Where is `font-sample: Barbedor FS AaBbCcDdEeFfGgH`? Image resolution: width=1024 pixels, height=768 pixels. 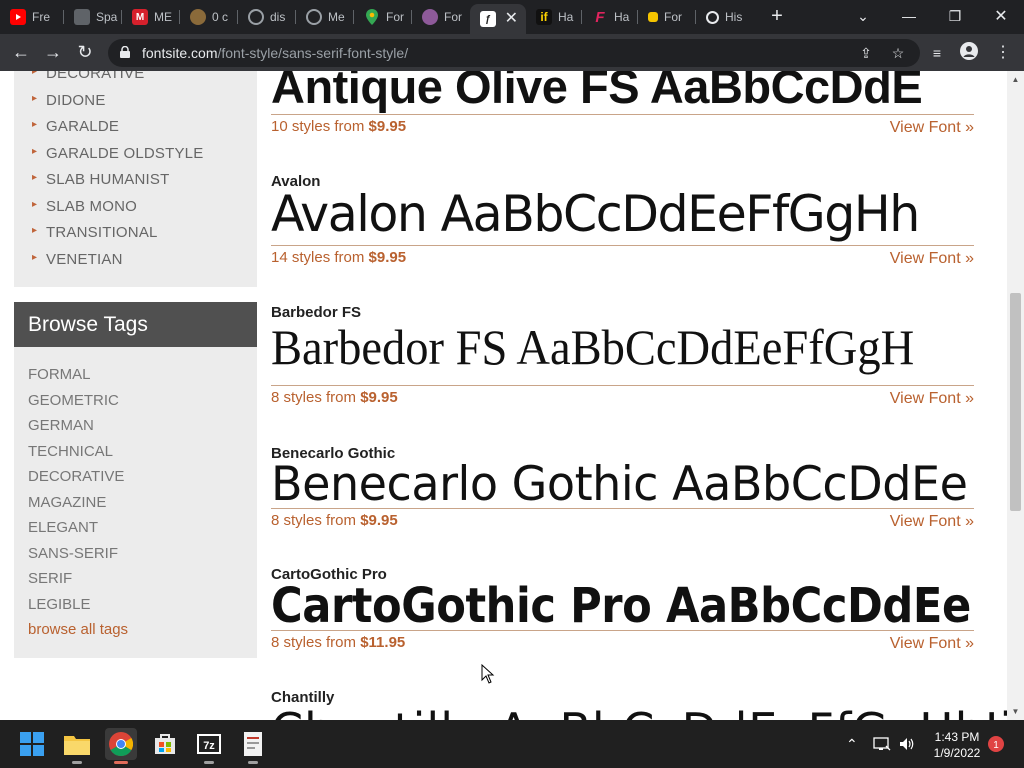
font-sample: Barbedor FS AaBbCcDdEeFfGgH is located at coordinates (592, 347).